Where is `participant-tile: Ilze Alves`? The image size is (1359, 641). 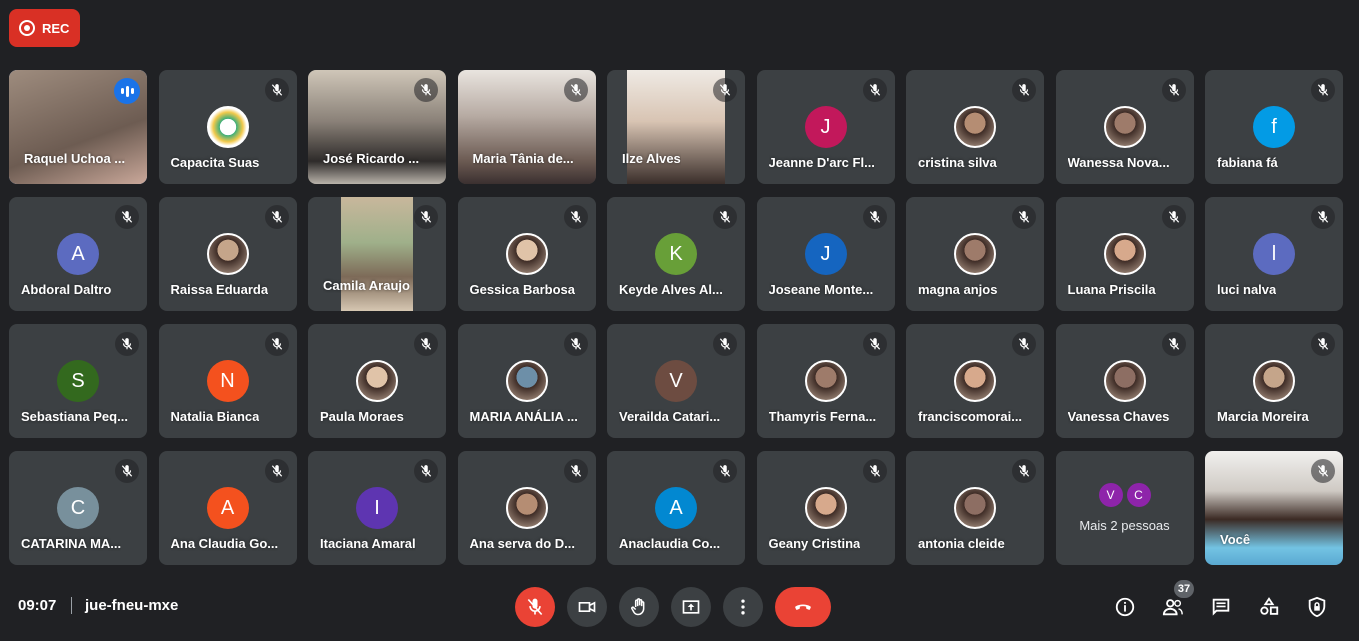 participant-tile: Ilze Alves is located at coordinates (676, 127).